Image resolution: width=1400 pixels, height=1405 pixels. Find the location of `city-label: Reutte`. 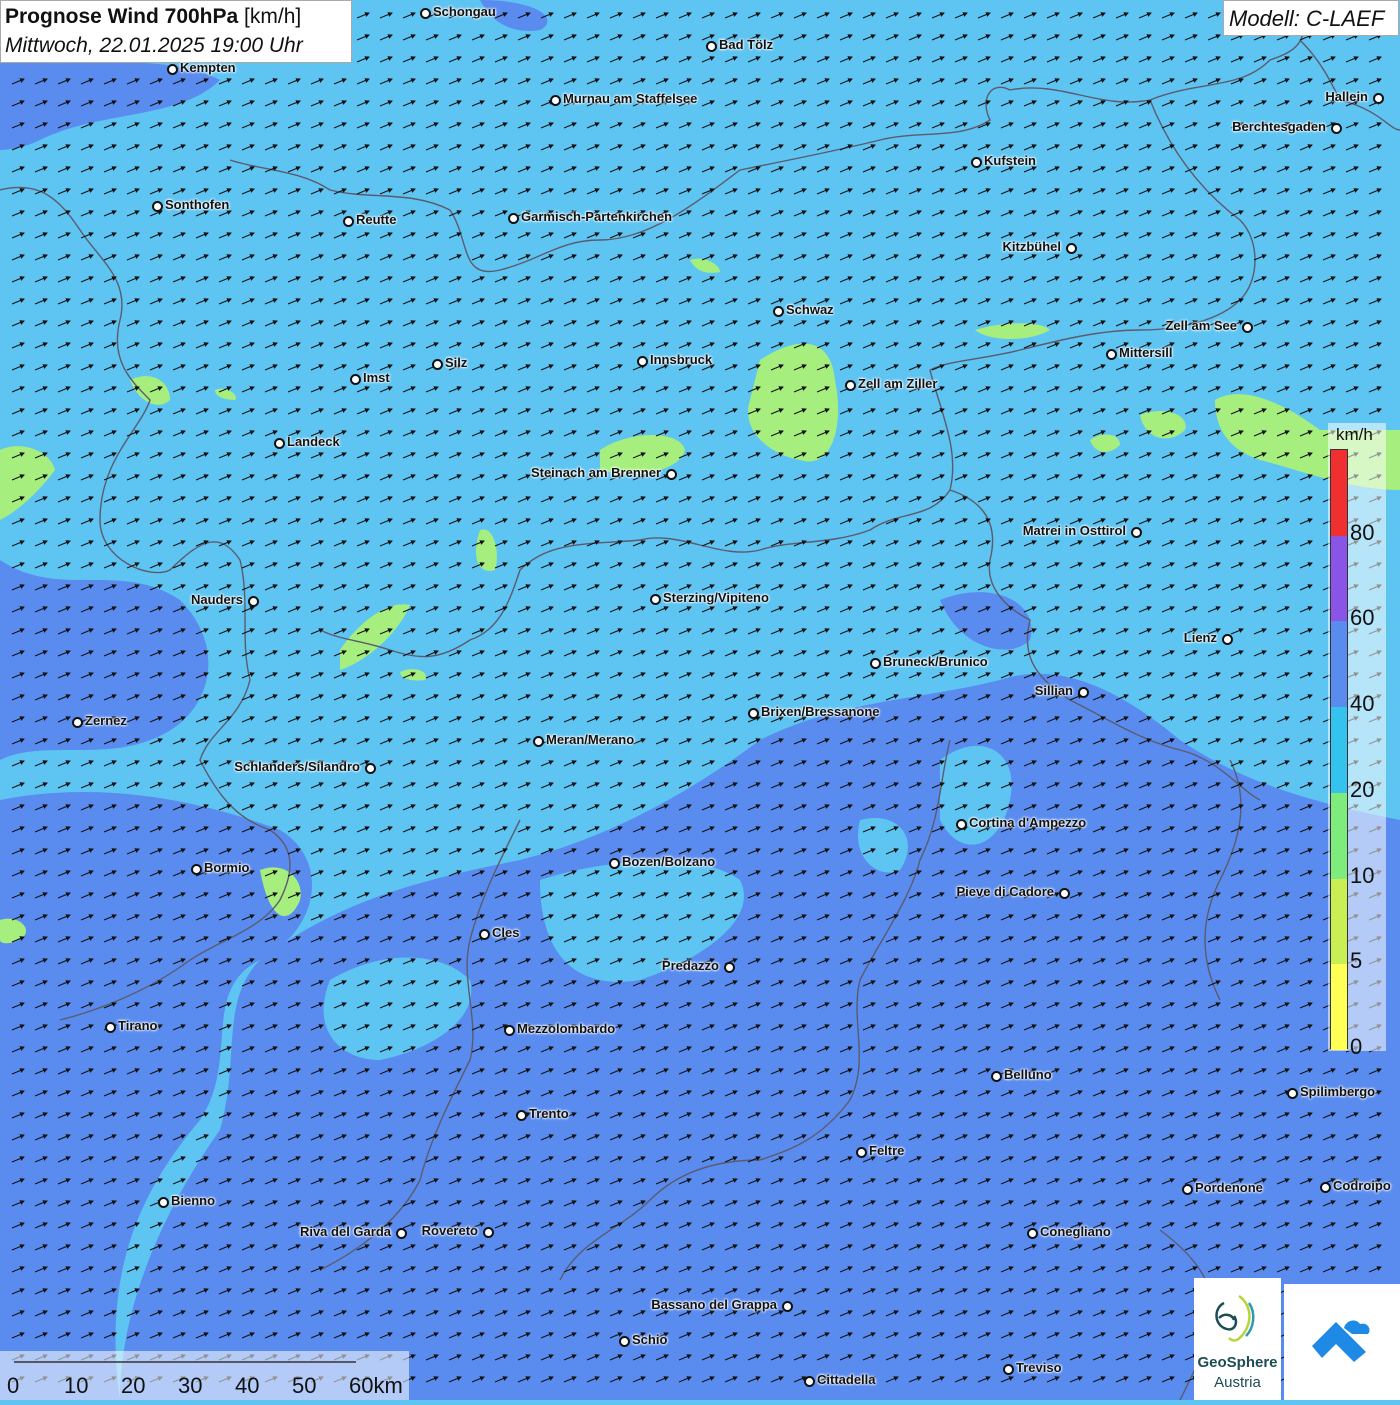

city-label: Reutte is located at coordinates (376, 219).